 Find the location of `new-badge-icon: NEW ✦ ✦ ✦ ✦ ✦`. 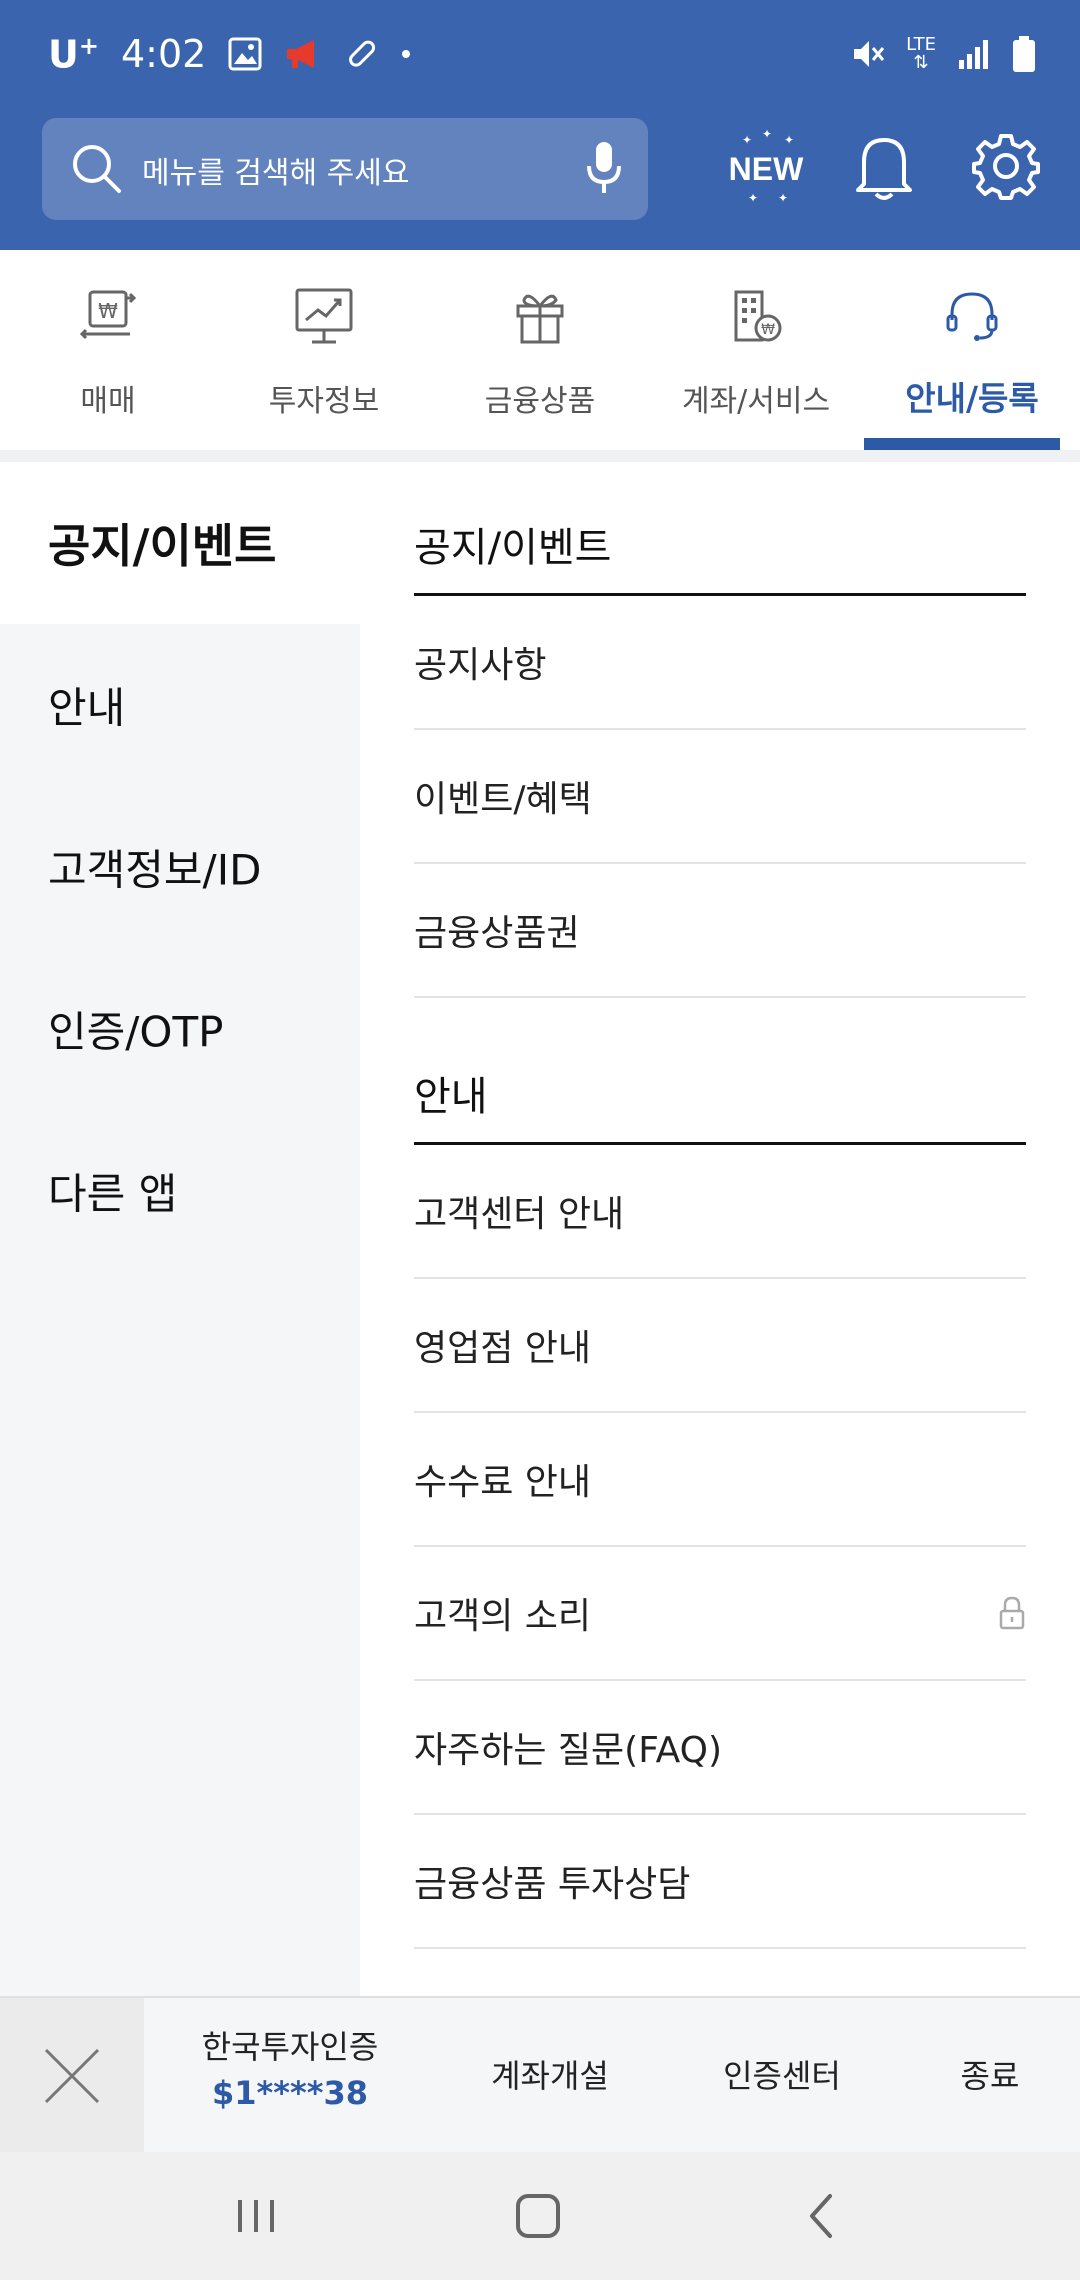

new-badge-icon: NEW ✦ ✦ ✦ ✦ ✦ is located at coordinates (766, 166).